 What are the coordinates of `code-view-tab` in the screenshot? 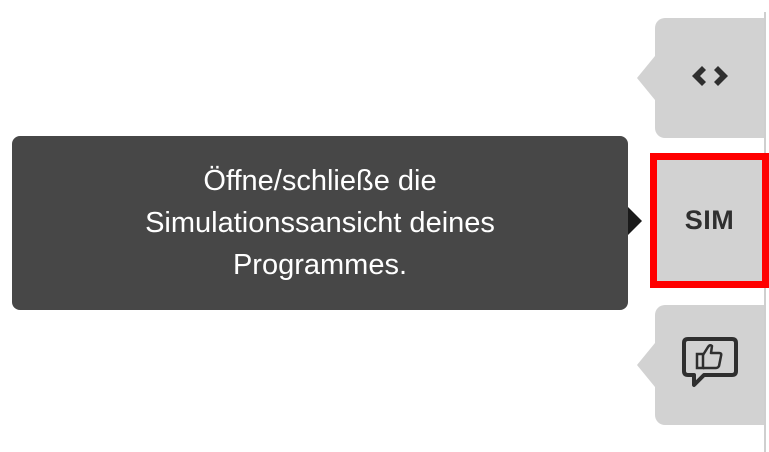 It's located at (700, 78).